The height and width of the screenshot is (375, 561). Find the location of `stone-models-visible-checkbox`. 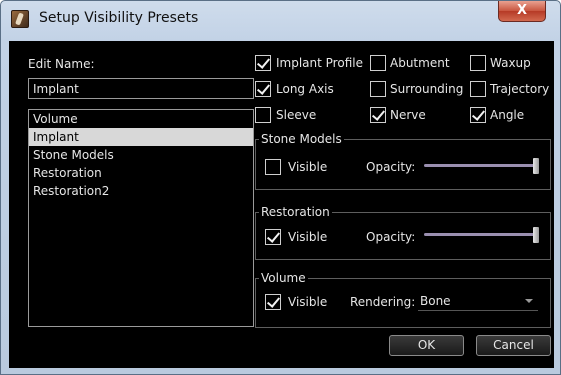

stone-models-visible-checkbox is located at coordinates (273, 167).